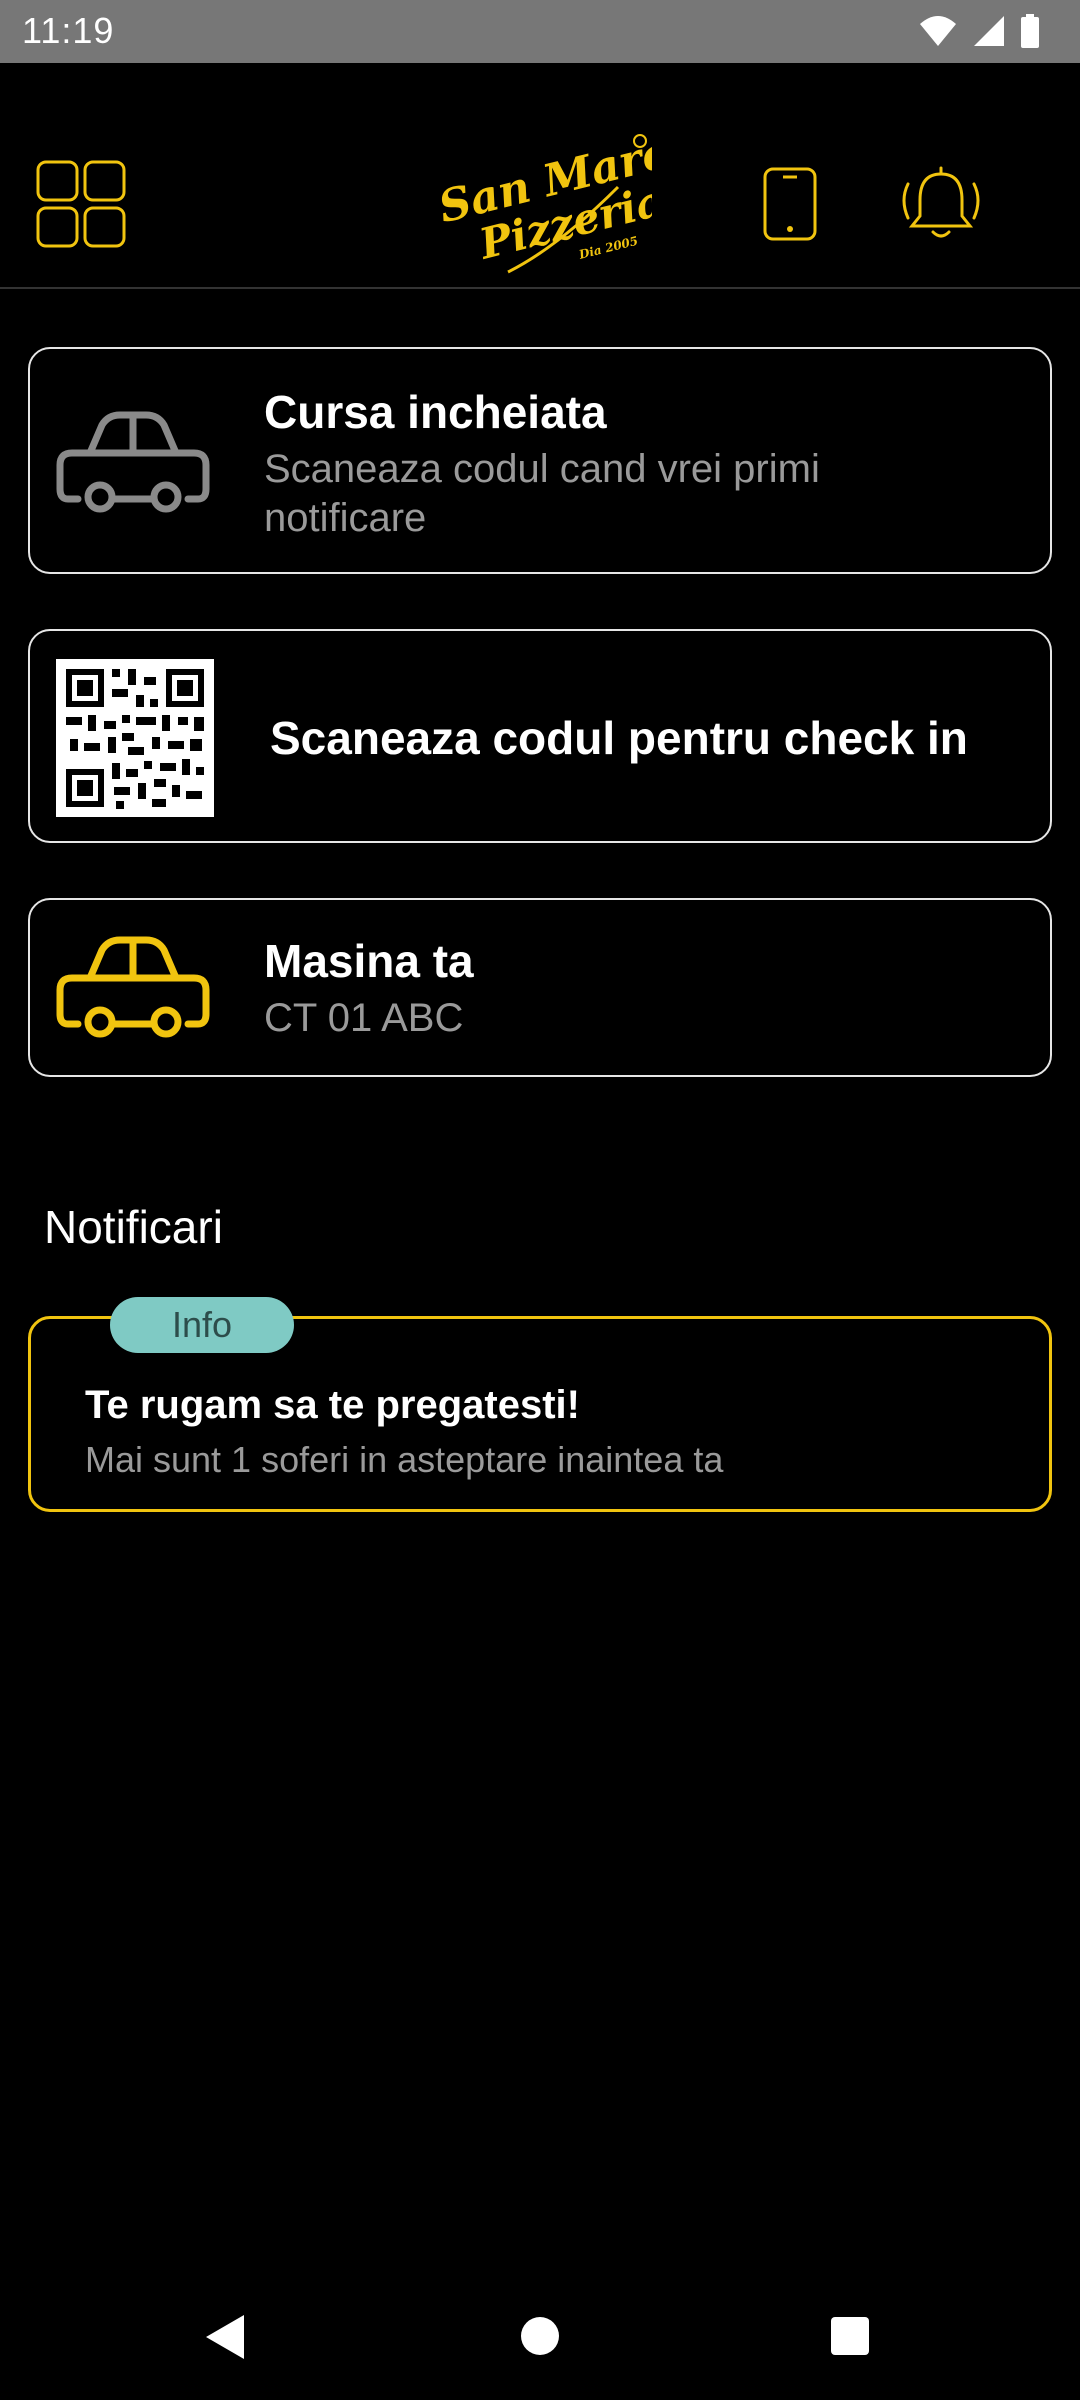  What do you see at coordinates (1030, 31) in the screenshot?
I see `battery-icon` at bounding box center [1030, 31].